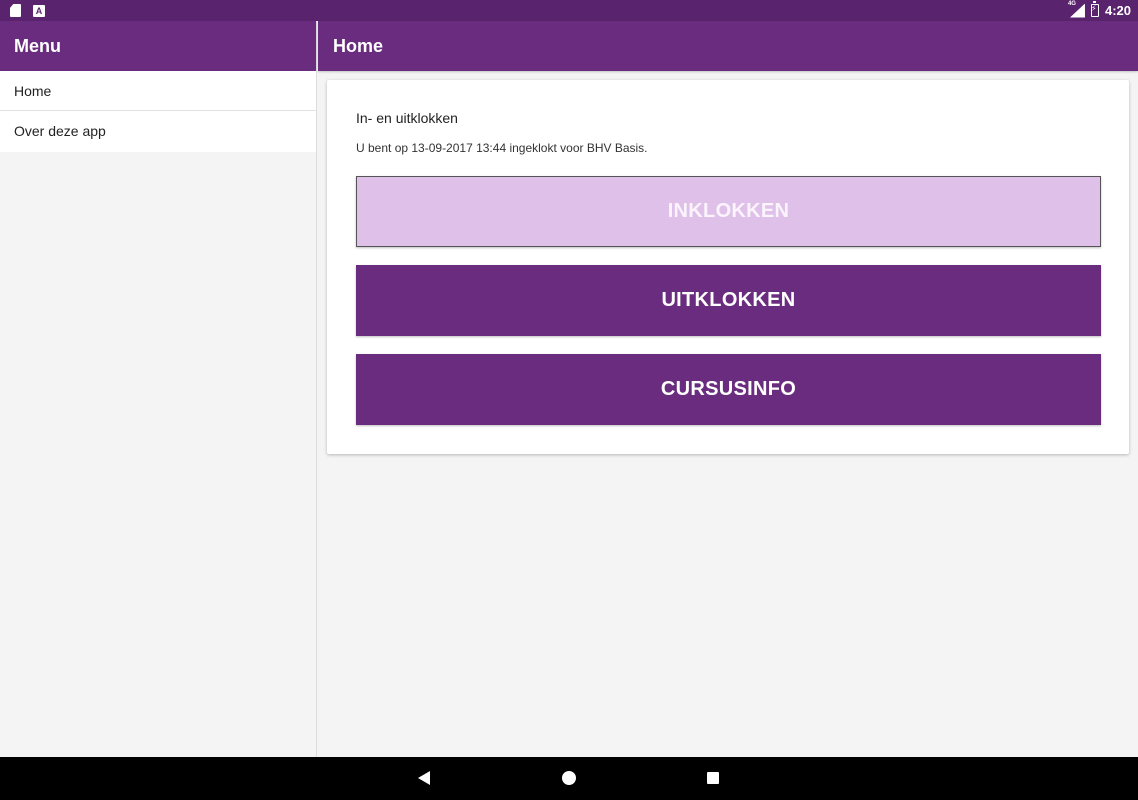  What do you see at coordinates (158, 91) in the screenshot?
I see `menu-item-home: Home` at bounding box center [158, 91].